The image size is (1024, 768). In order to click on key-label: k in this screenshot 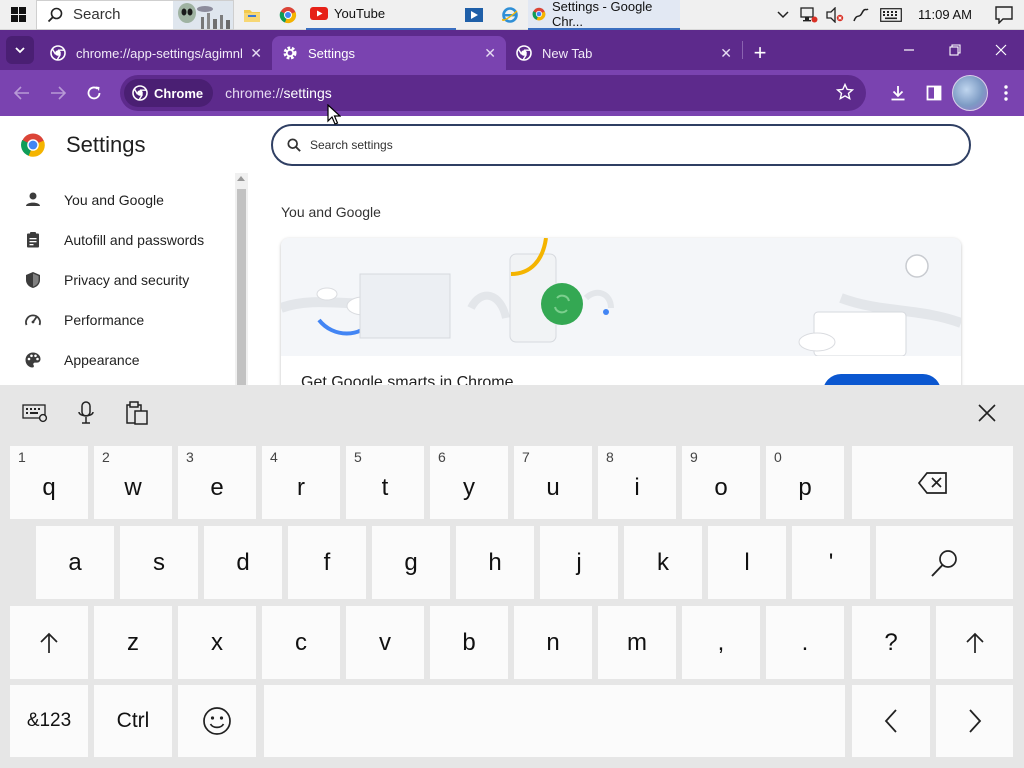, I will do `click(663, 562)`.